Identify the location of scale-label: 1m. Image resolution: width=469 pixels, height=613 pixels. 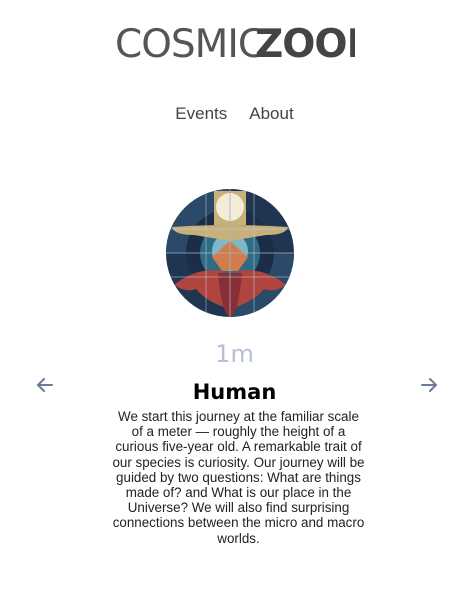
(234, 354).